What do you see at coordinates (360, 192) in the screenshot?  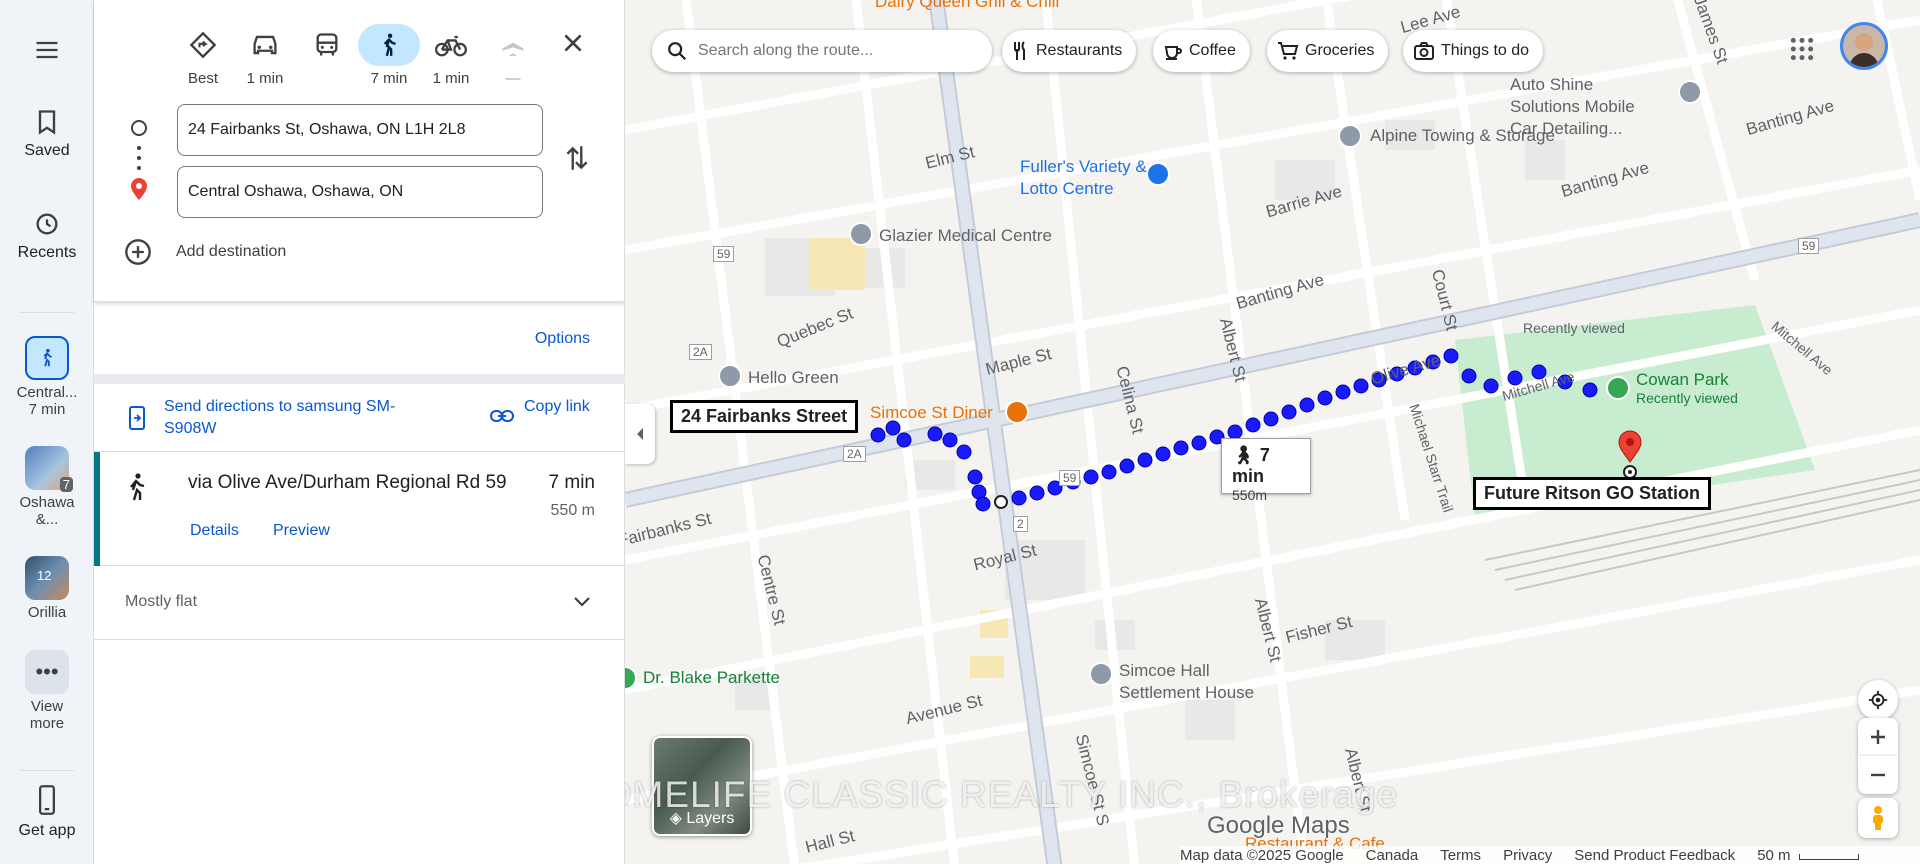 I see `destination-input` at bounding box center [360, 192].